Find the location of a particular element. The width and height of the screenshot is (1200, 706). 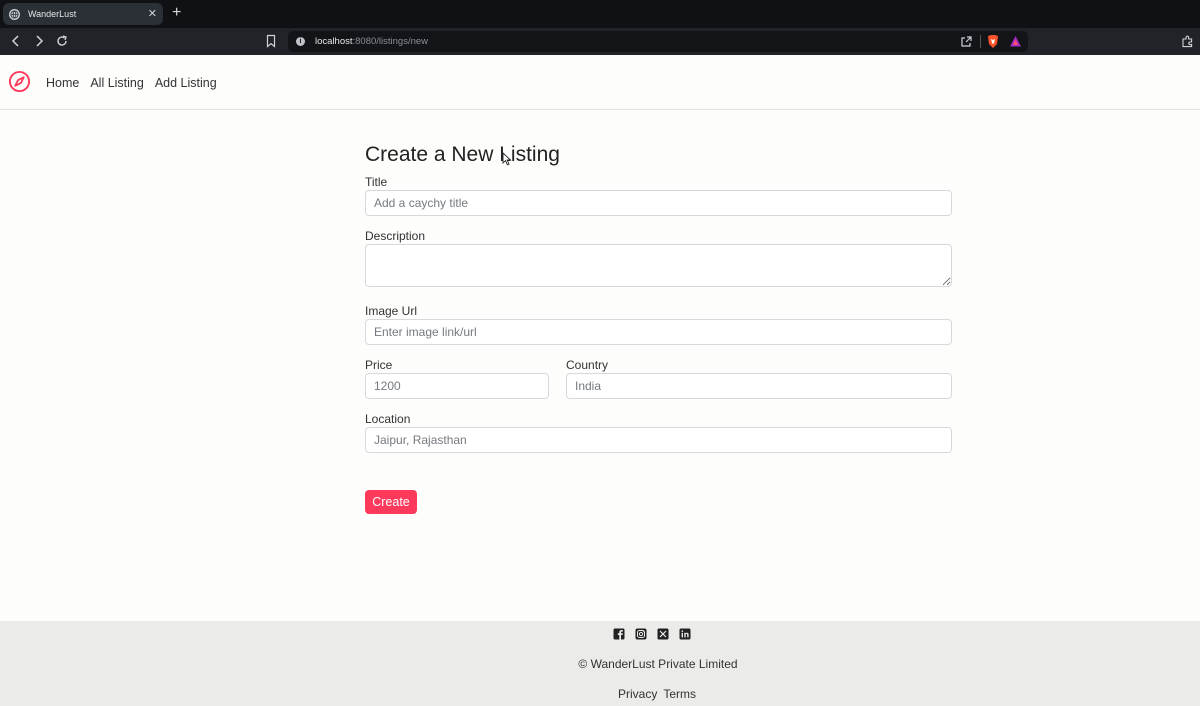

globe-icon is located at coordinates (14, 14).